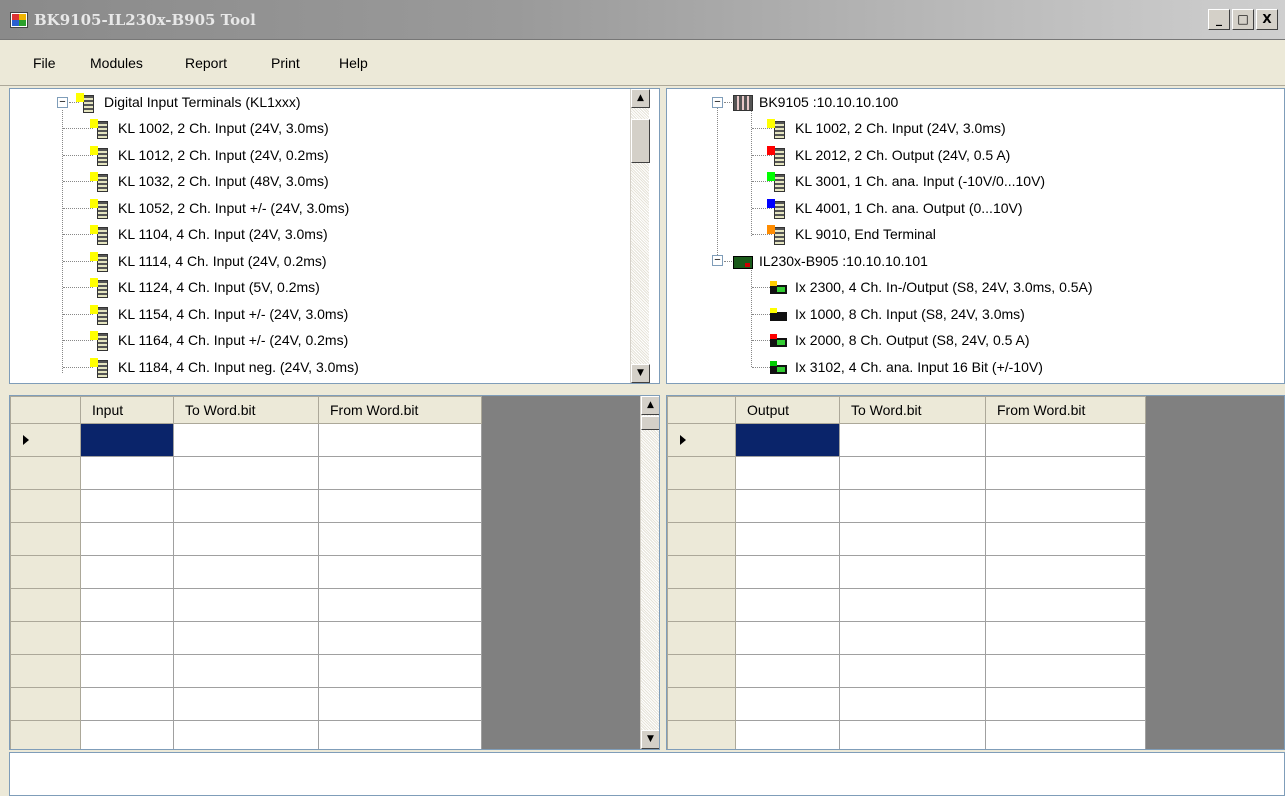  I want to click on tree-item: KL 1114, 4 Ch. Input (24V, 0.2ms), so click(208, 261).